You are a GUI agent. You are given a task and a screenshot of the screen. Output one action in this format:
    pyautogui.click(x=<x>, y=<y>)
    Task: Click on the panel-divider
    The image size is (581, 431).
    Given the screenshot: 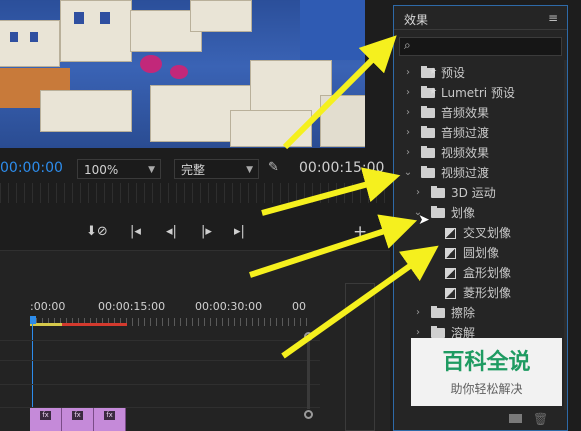 What is the action you would take?
    pyautogui.click(x=480, y=29)
    